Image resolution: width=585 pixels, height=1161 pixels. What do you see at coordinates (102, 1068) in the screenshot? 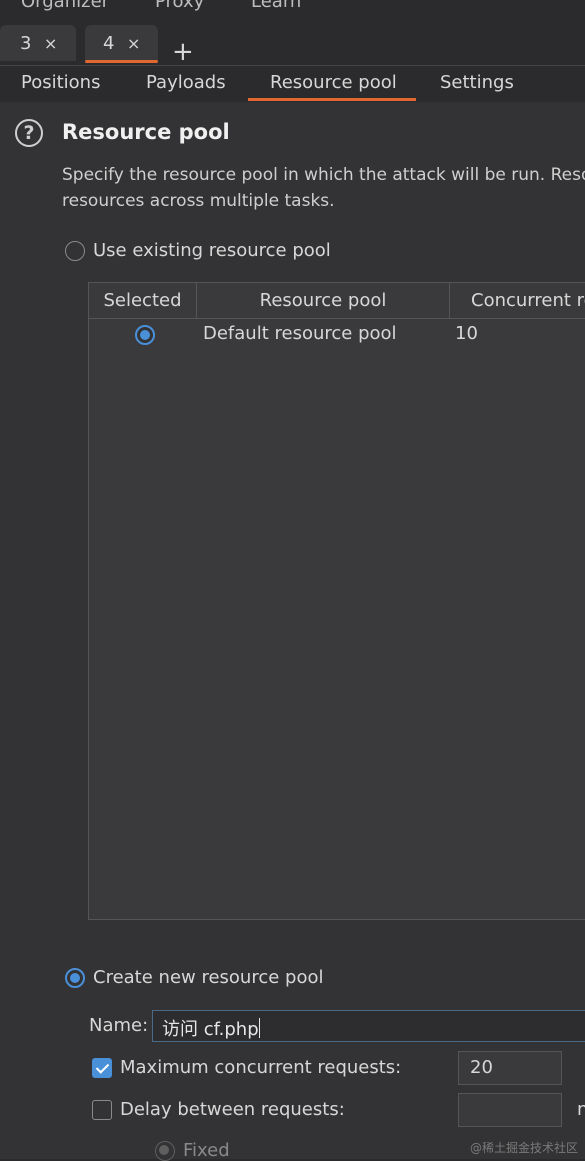
I see `max-concurrent-checkbox` at bounding box center [102, 1068].